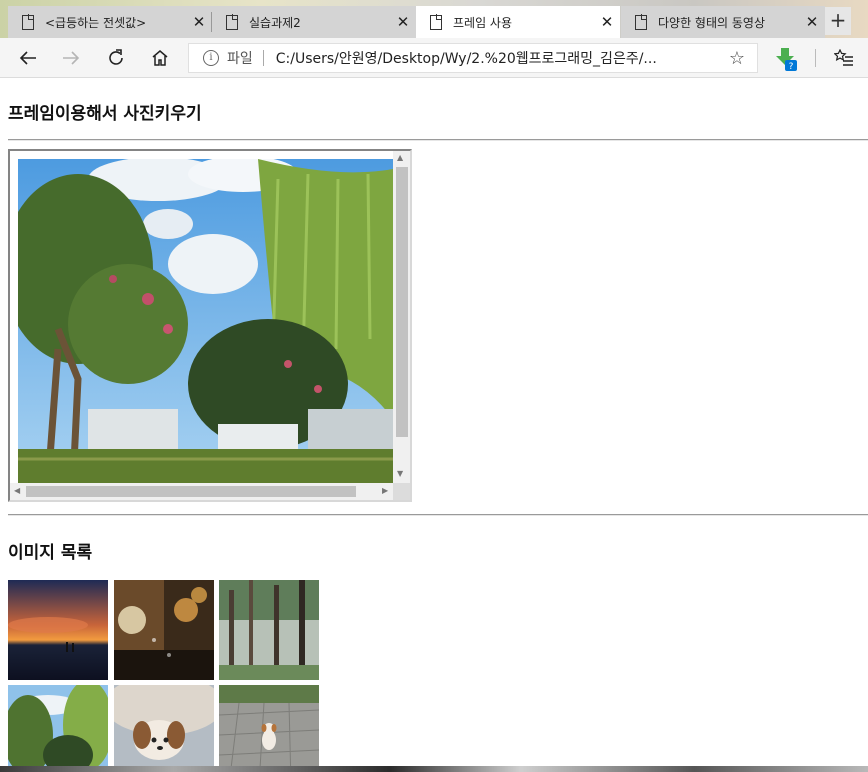 The image size is (868, 772). Describe the element at coordinates (385, 490) in the screenshot. I see `scroll-right-icon: ▶` at that location.